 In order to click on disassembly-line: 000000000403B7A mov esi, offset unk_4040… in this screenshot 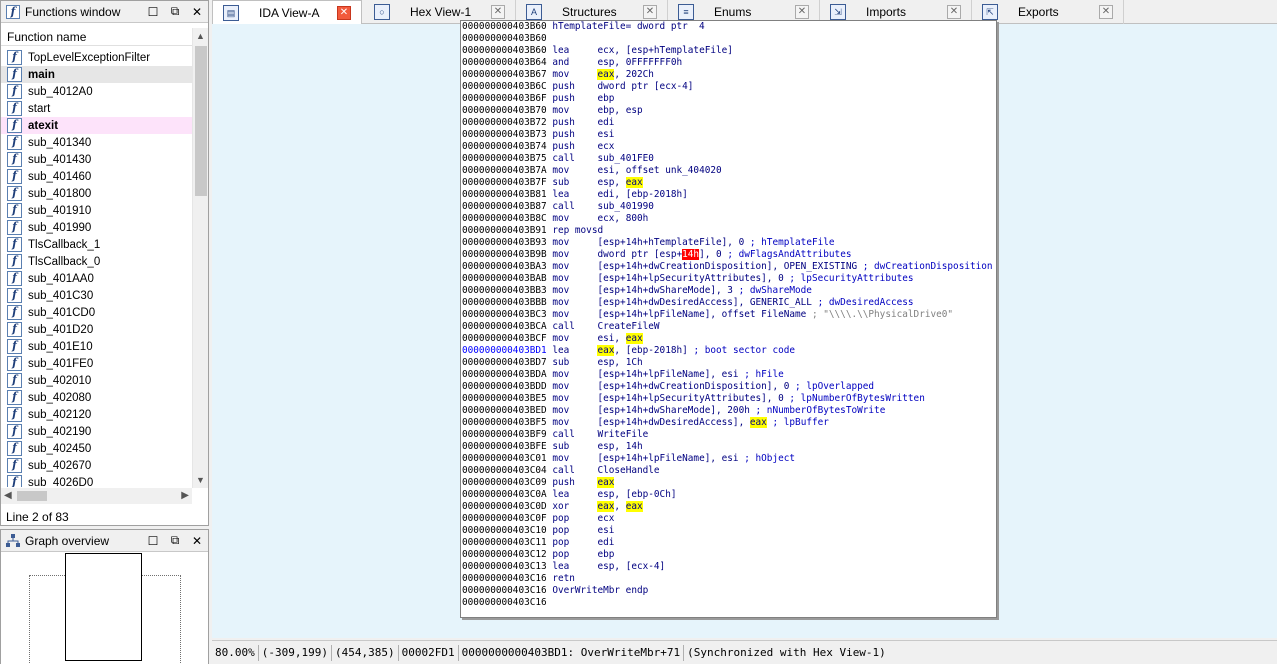, I will do `click(729, 171)`.